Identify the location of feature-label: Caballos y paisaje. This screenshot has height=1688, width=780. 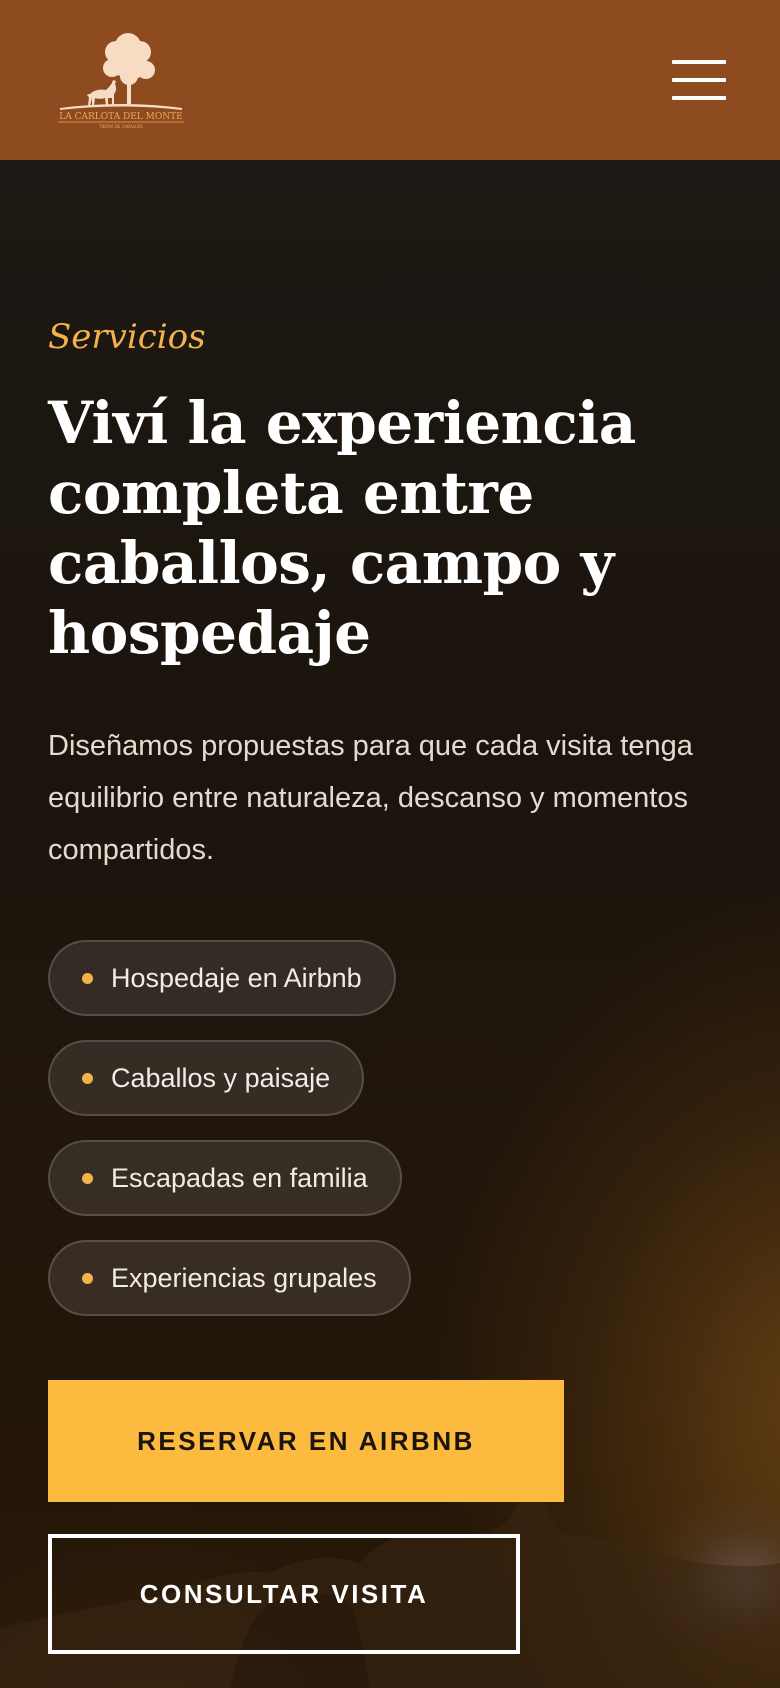
(221, 1077).